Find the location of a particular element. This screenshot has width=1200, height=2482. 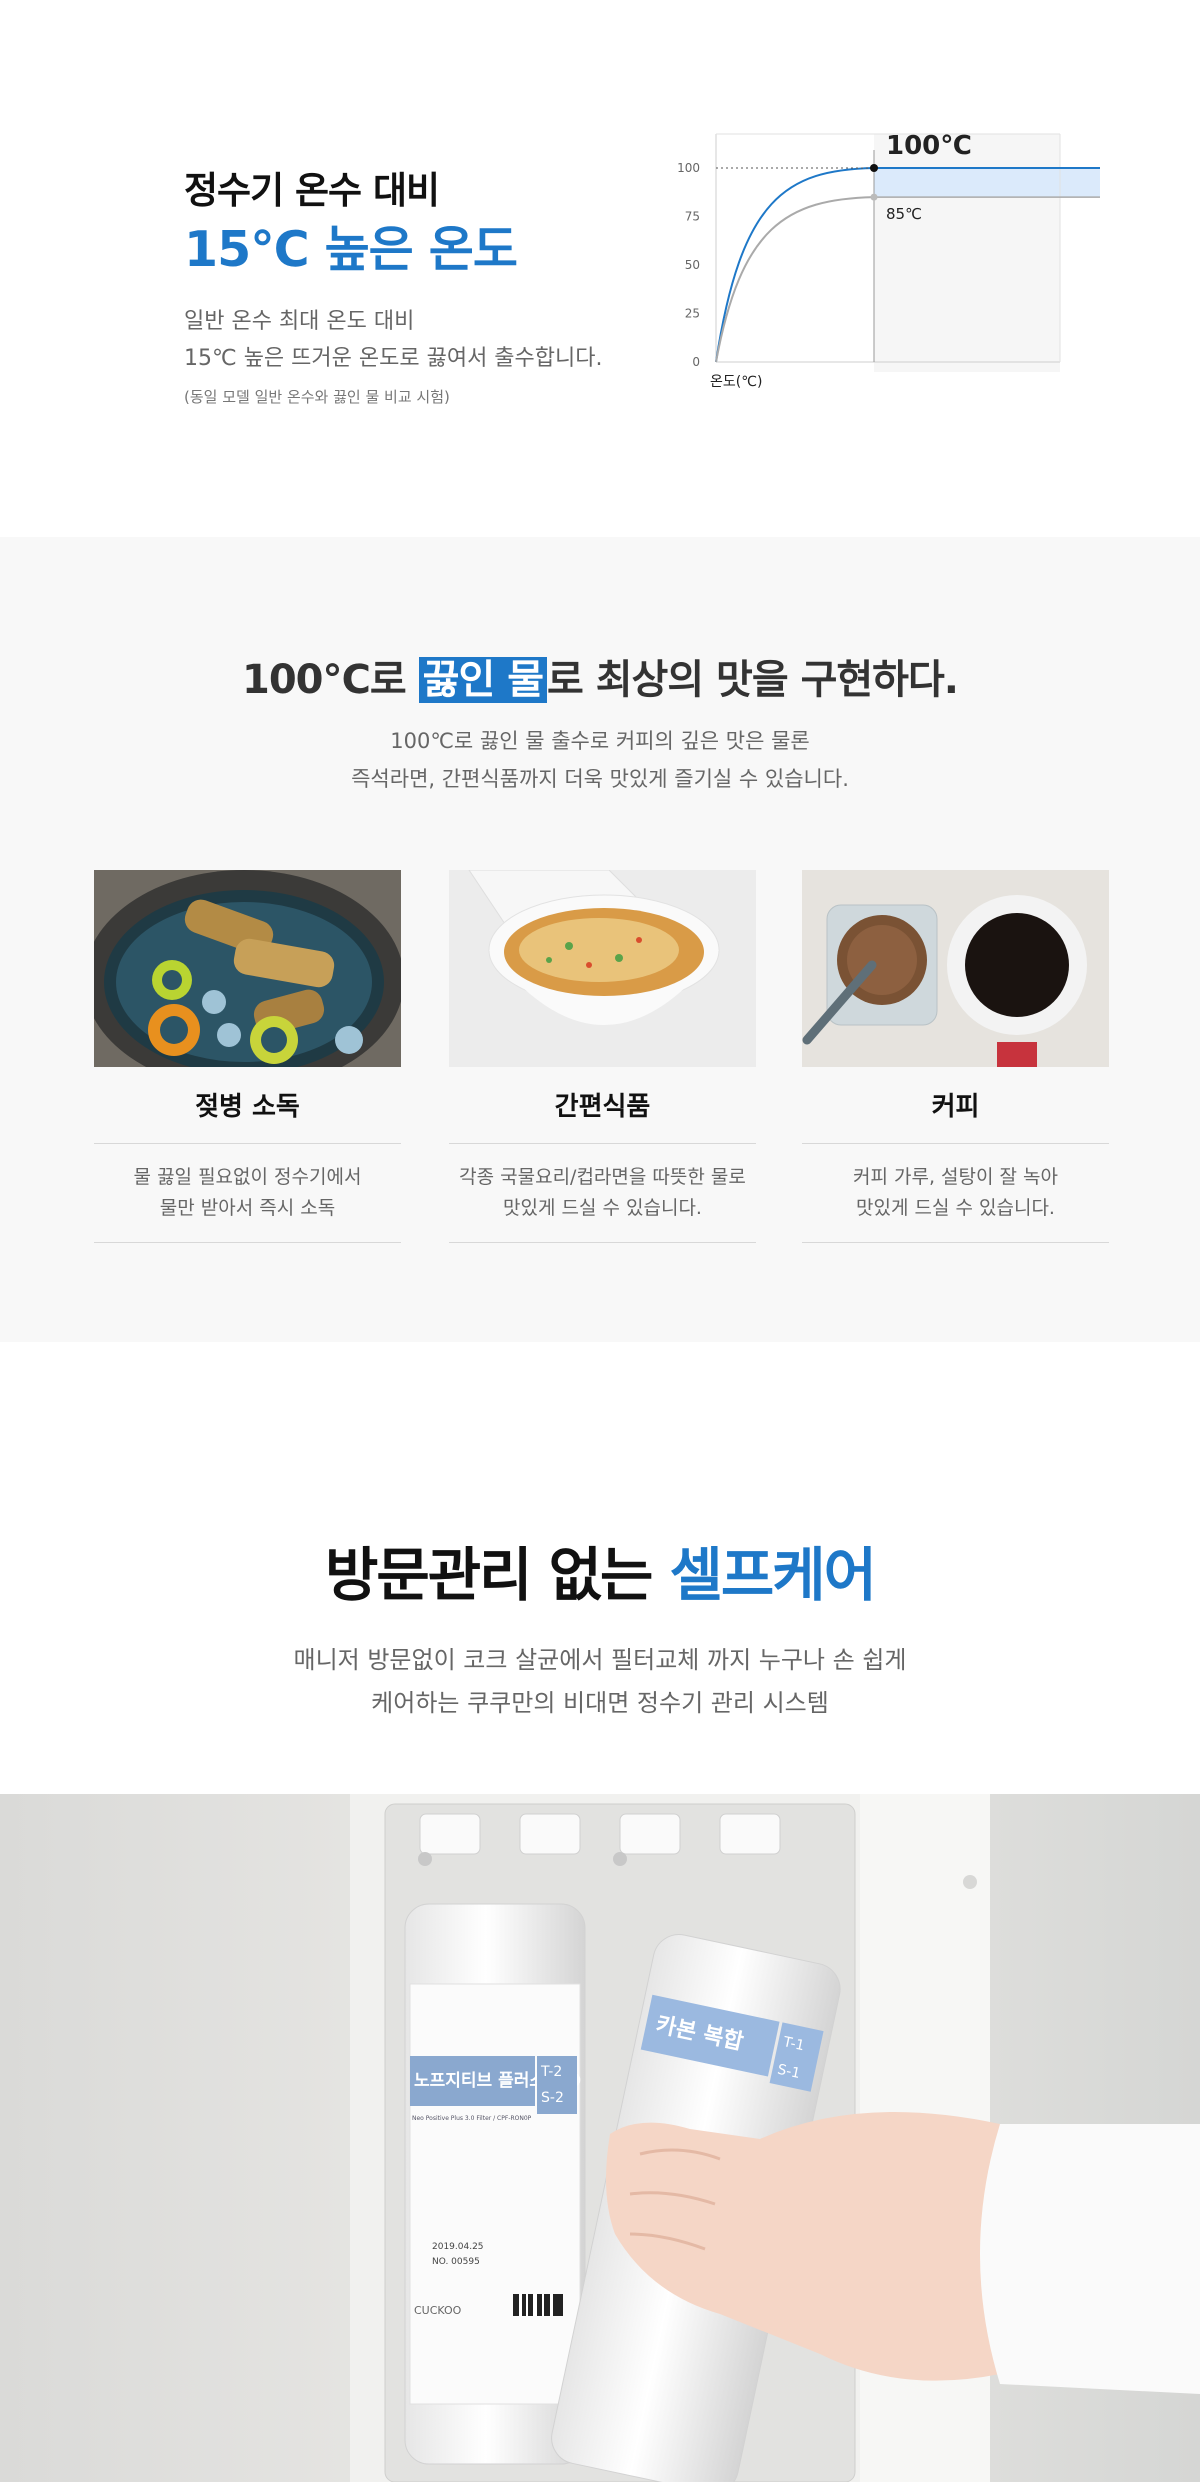

card-instant-food: 간편식품 각종 국물요리/컵라면을 따뜻한 물로 맛있게 드실 수 있습니다. is located at coordinates (602, 1056).